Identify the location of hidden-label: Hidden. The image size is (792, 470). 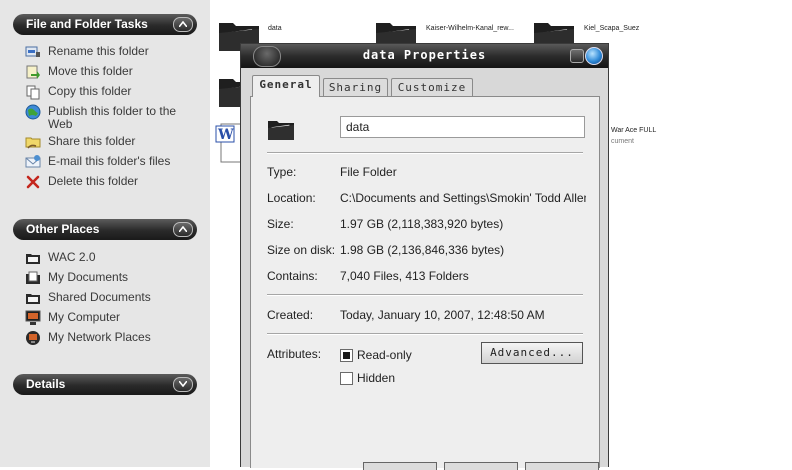
(376, 378).